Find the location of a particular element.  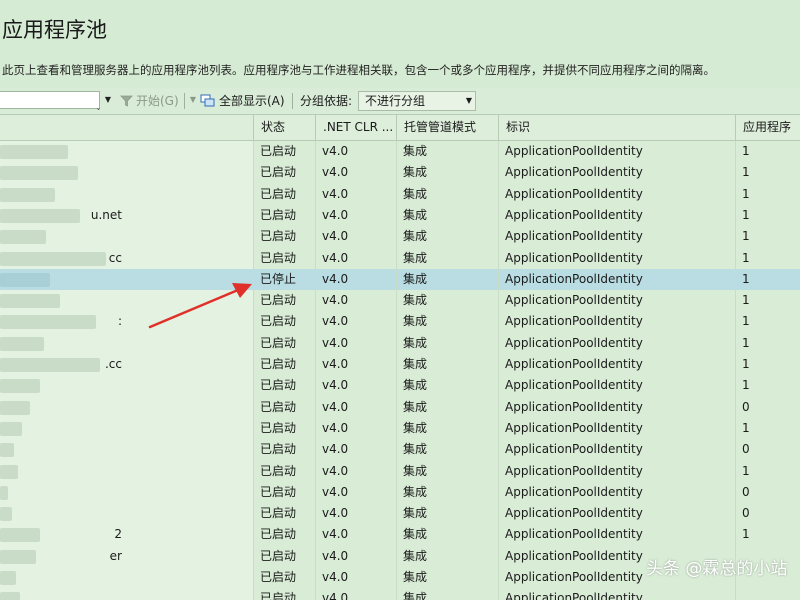

table-row: 已启动 v4.0 集成 ApplicationPoolIdentity is located at coordinates (400, 594).